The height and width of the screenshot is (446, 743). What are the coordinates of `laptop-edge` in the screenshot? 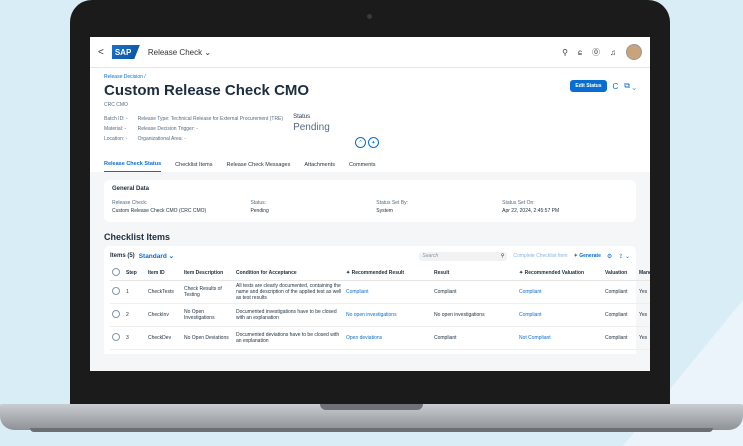 It's located at (371, 430).